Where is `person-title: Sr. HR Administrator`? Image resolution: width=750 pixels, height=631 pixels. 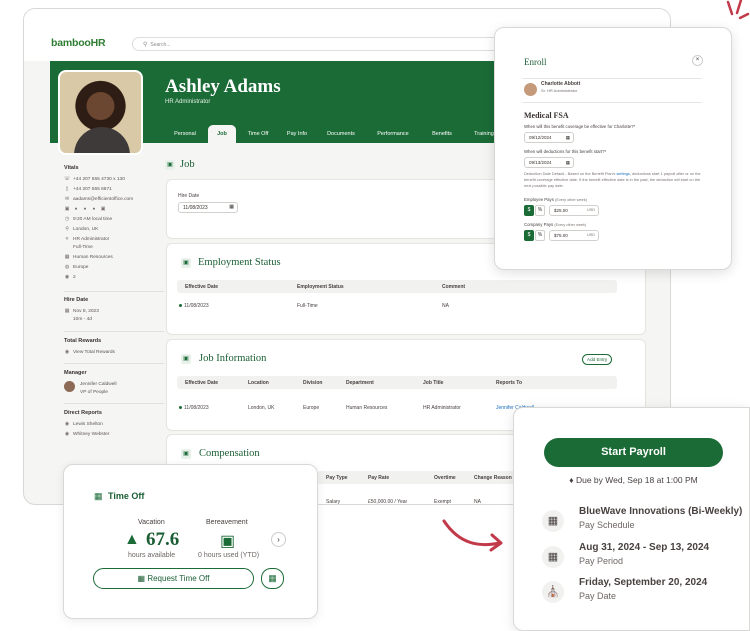 person-title: Sr. HR Administrator is located at coordinates (559, 90).